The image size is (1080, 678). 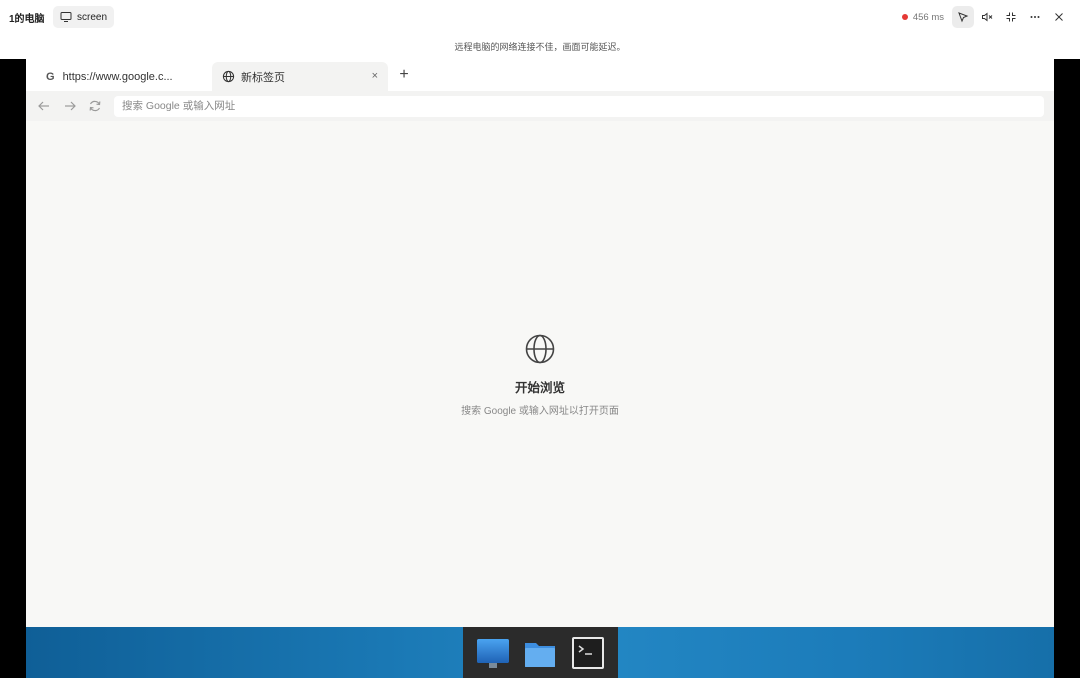 What do you see at coordinates (540, 47) in the screenshot?
I see `connection-warning: 远程电脑的网络连接不佳，画面可能延迟。` at bounding box center [540, 47].